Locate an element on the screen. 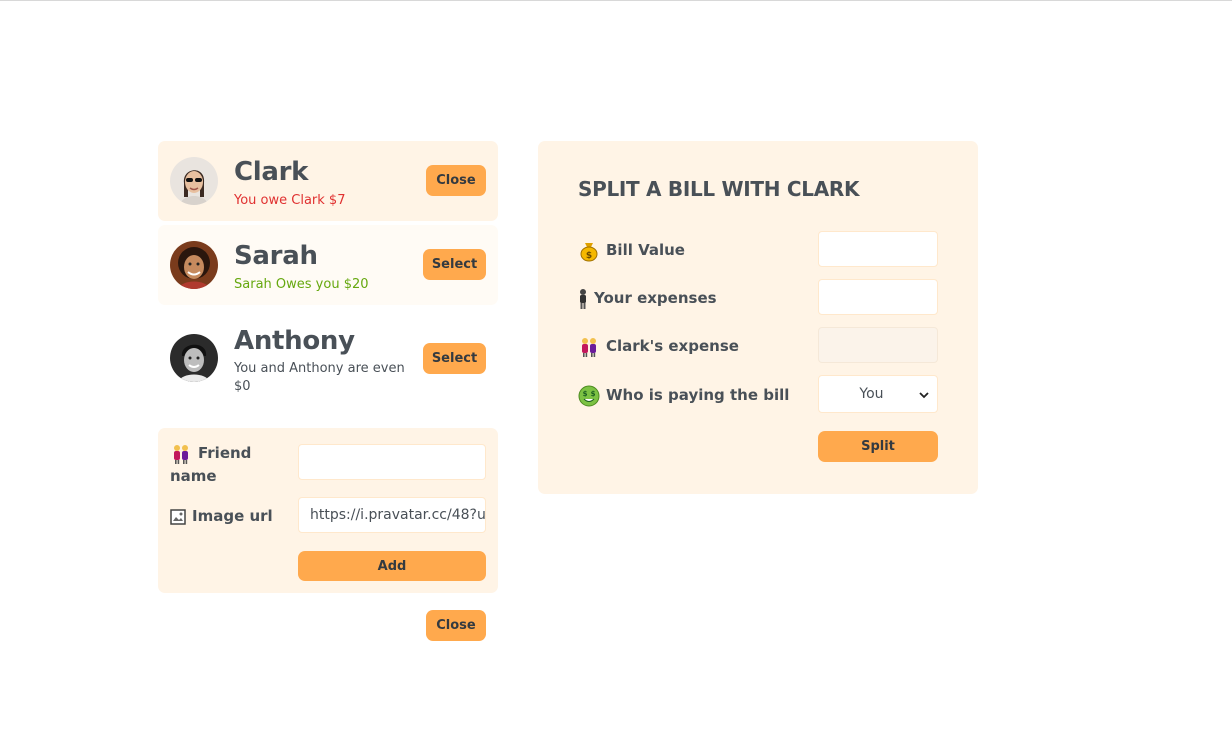 The height and width of the screenshot is (740, 1232). friend-item-sarah: Sarah Sarah Owes you $20 Select is located at coordinates (328, 265).